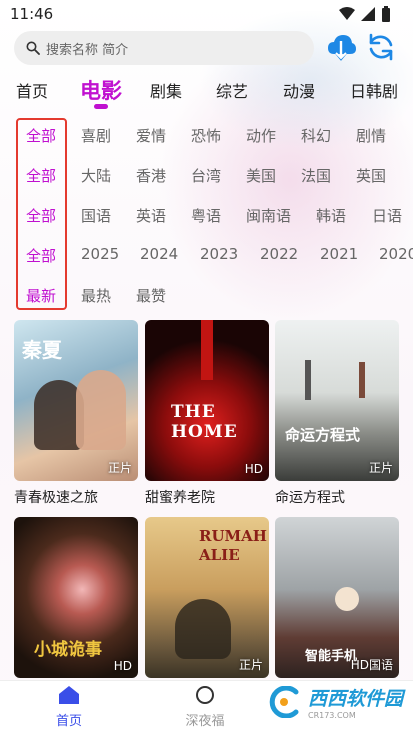 This screenshot has width=413, height=734. I want to click on filter-lang-minnan: 闽南语, so click(268, 215).